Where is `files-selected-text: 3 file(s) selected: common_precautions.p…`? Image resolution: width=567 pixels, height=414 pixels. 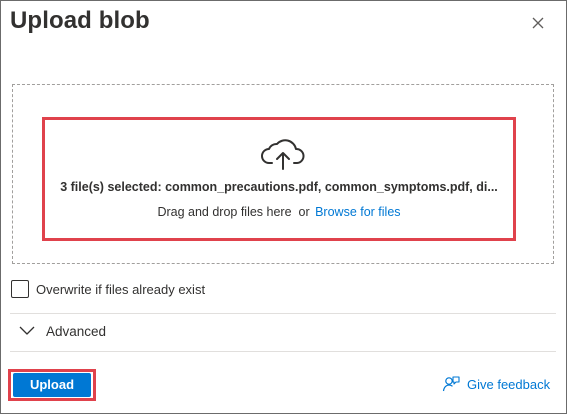 files-selected-text: 3 file(s) selected: common_precautions.p… is located at coordinates (279, 187).